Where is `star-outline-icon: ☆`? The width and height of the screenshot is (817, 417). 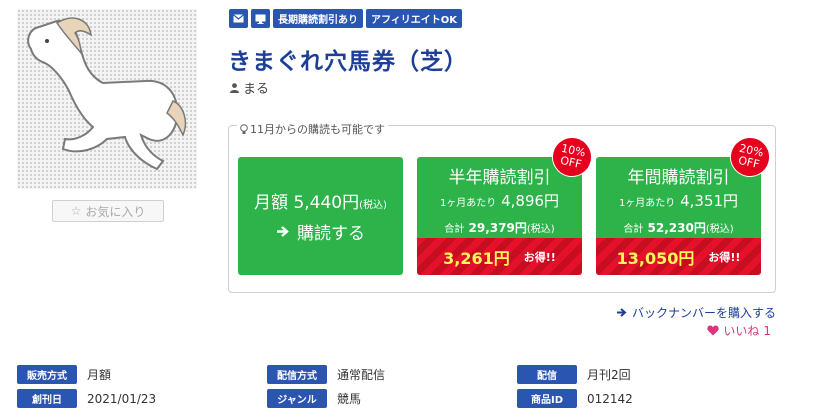 star-outline-icon: ☆ is located at coordinates (76, 211).